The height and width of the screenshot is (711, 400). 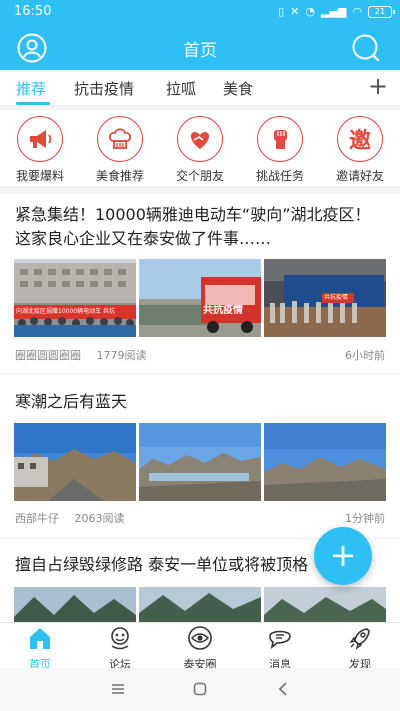 I want to click on nav-forum: 论坛, so click(x=120, y=648).